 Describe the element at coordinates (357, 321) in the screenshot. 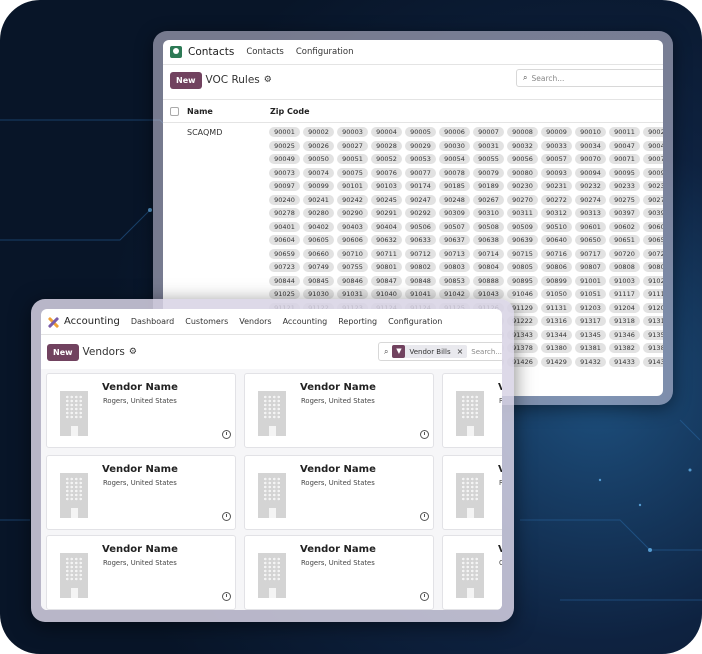

I see `menu-reporting: Reporting` at that location.